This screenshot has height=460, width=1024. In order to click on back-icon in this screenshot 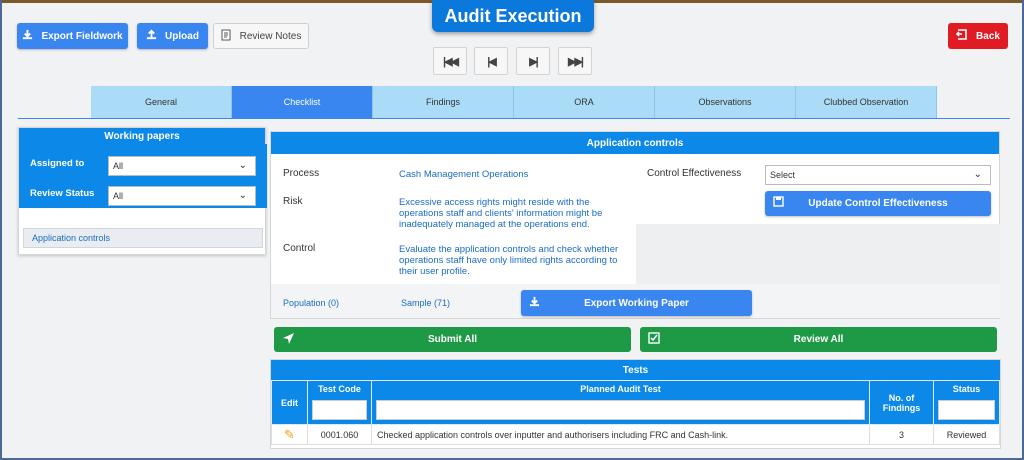, I will do `click(961, 36)`.